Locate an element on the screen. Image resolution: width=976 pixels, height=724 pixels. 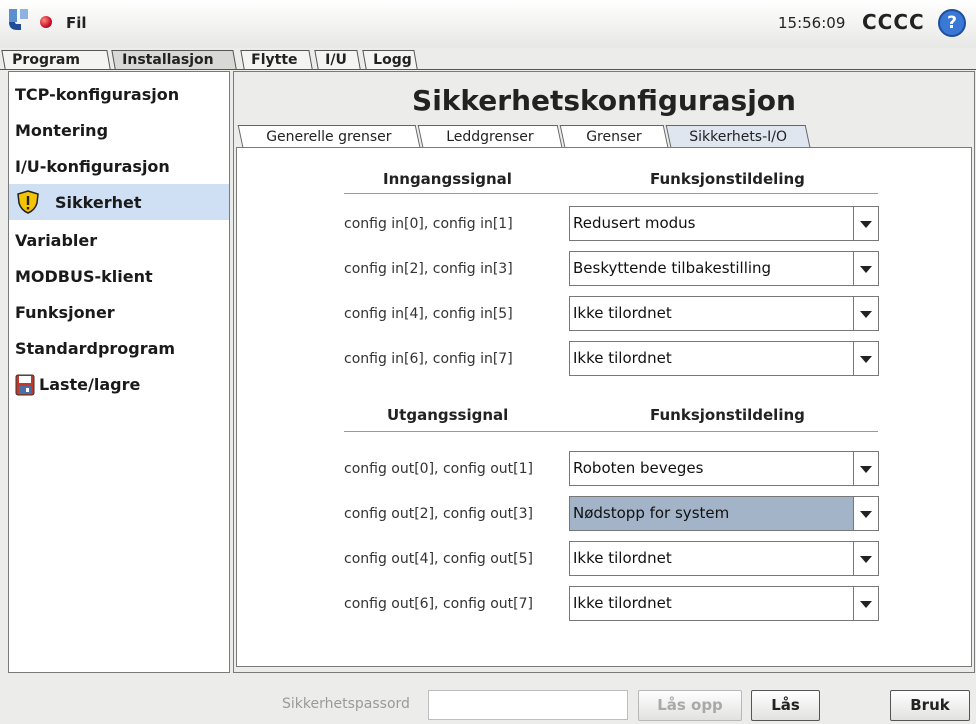
tab-label: Program is located at coordinates (46, 60).